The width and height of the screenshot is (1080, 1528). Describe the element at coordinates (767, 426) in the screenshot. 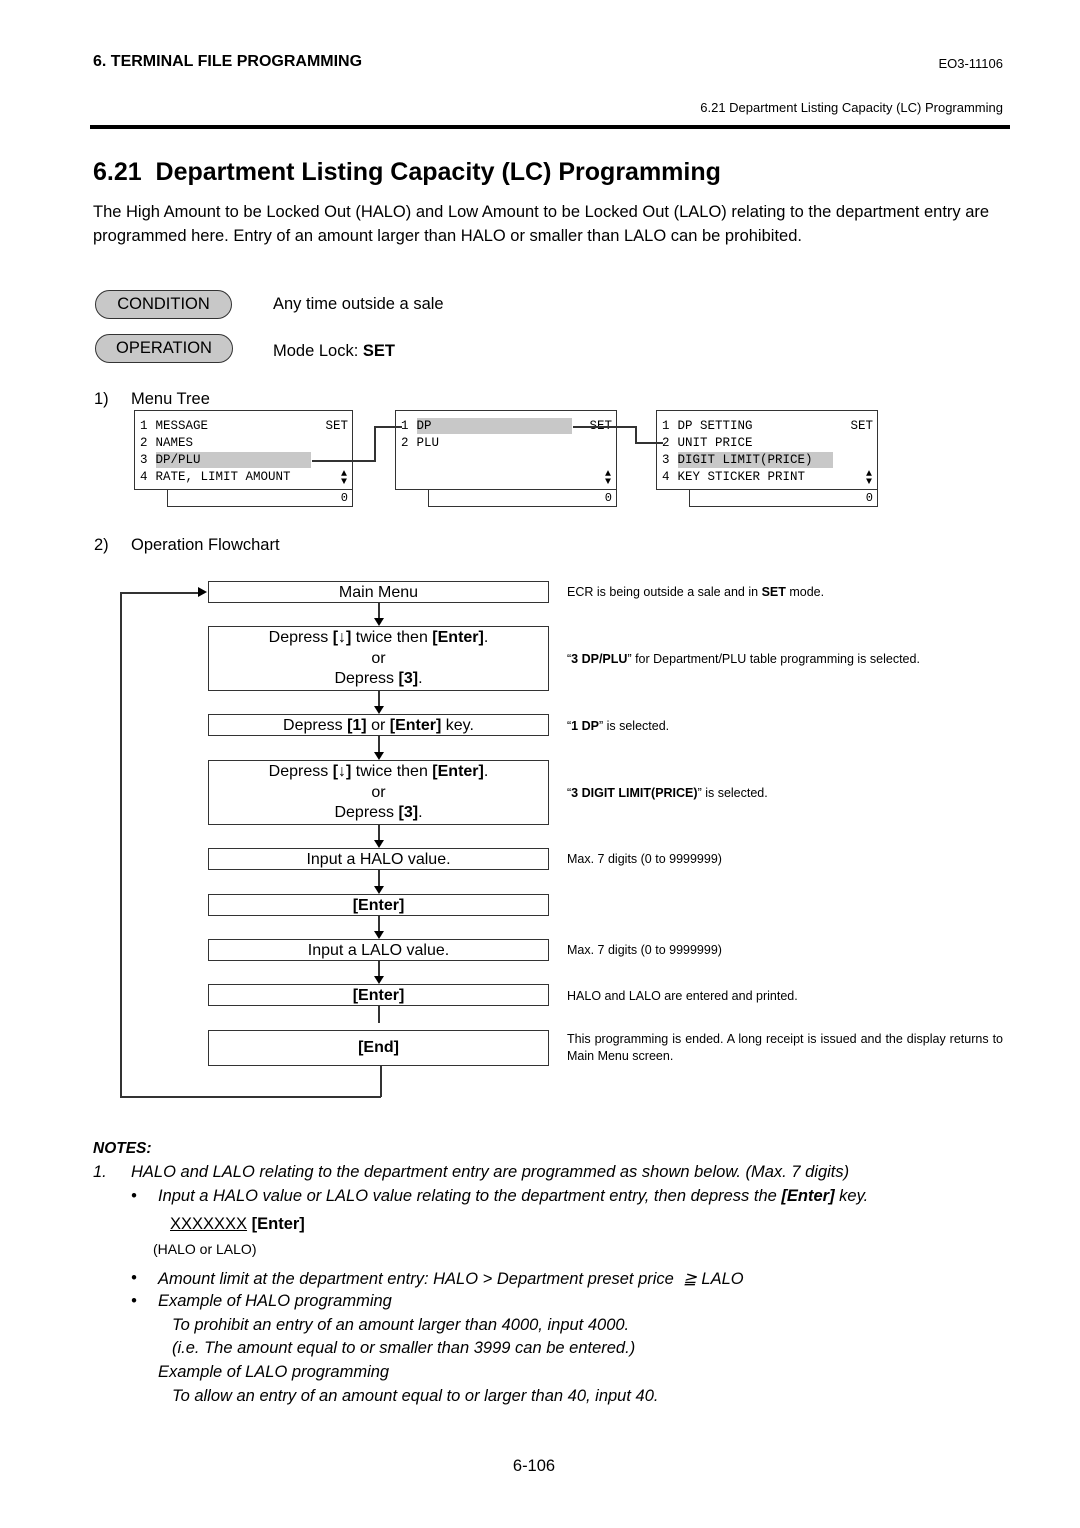

I see `lcd-menu-item: 1 DP SETTING SET` at that location.